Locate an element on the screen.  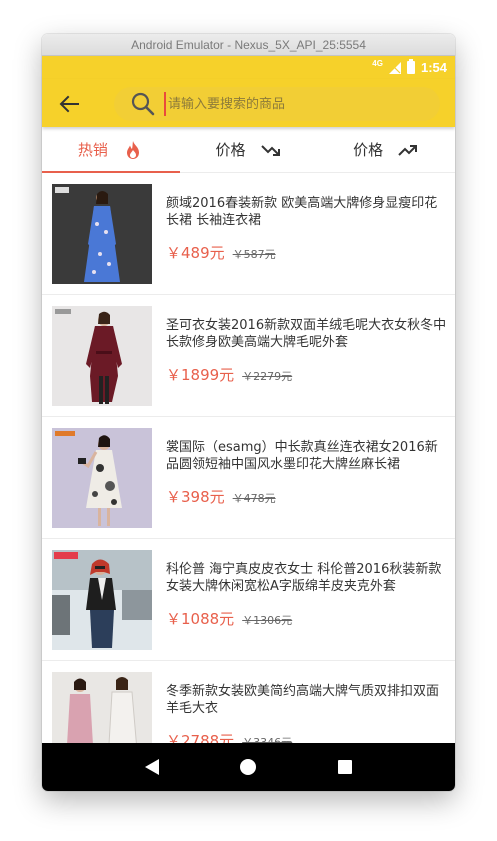
status-bar: 4G 1:54 is located at coordinates (248, 67).